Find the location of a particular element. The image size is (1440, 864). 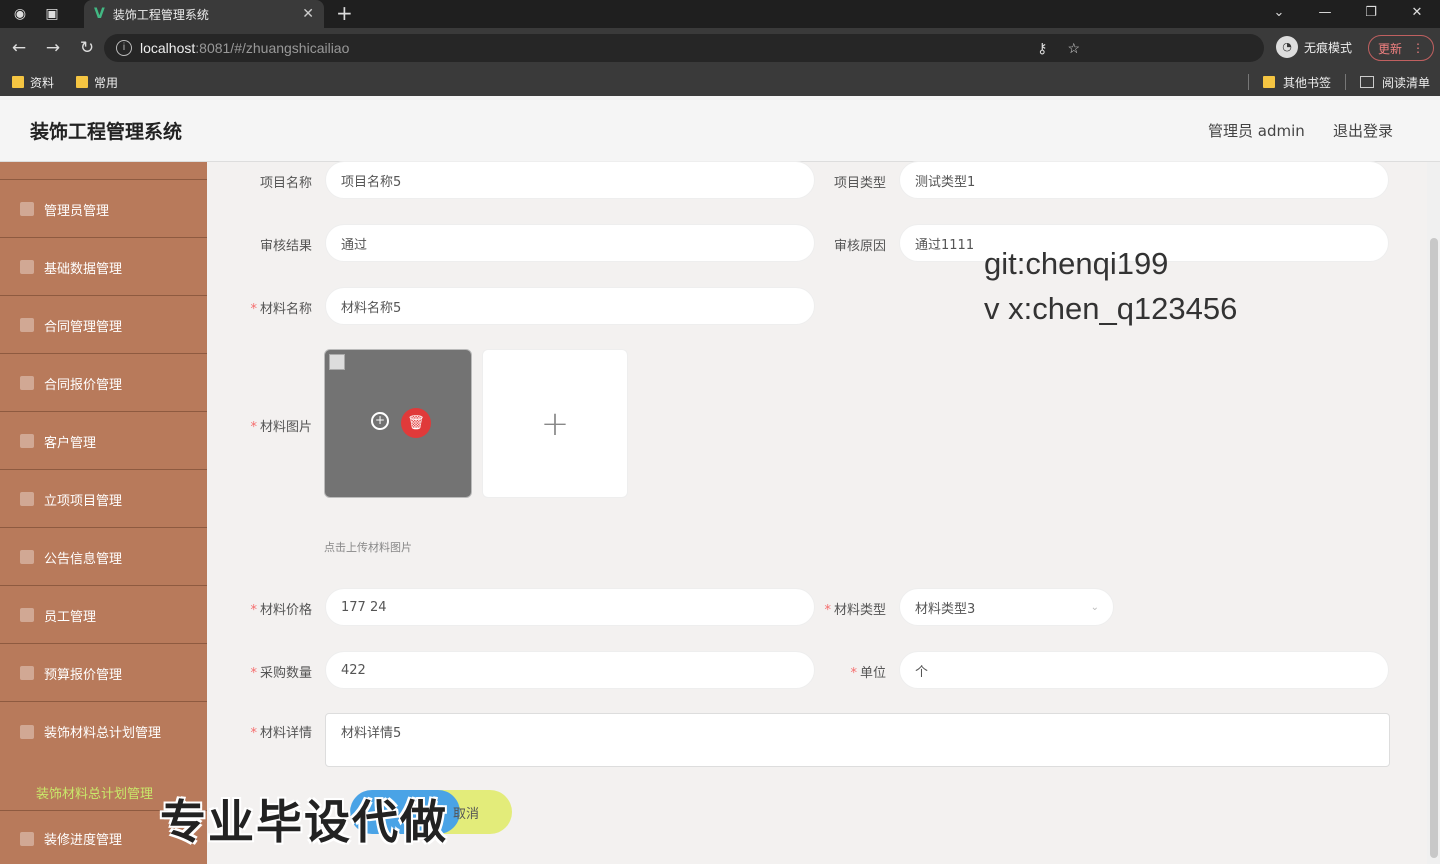

material-name-input: 材料名称5 is located at coordinates (570, 306).